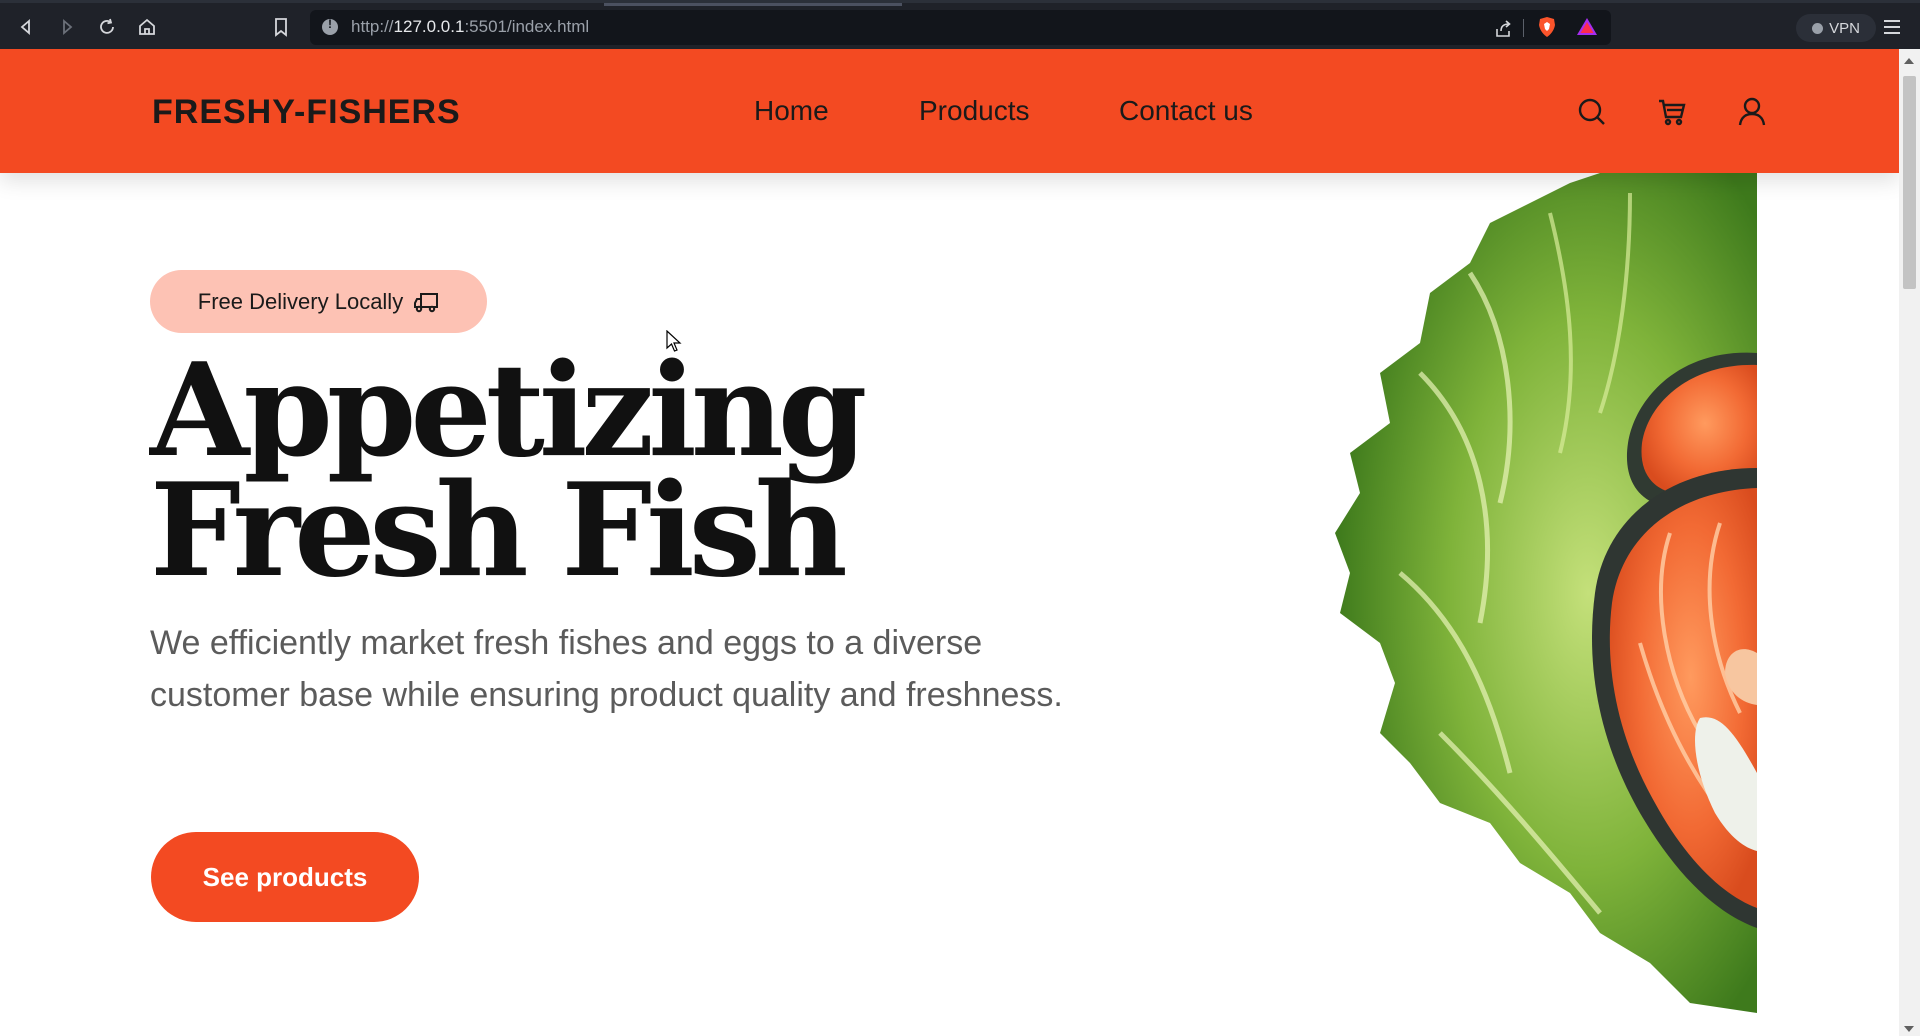 The width and height of the screenshot is (1920, 1036). I want to click on vpn-button: VPN, so click(1836, 28).